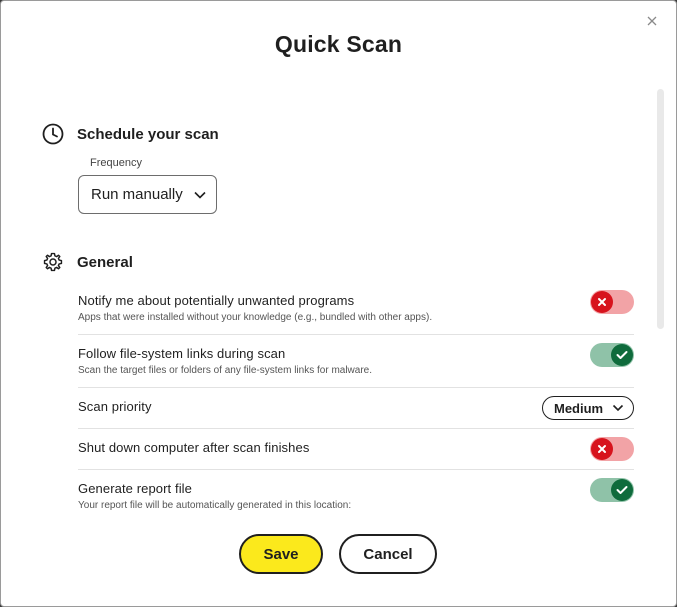 Image resolution: width=677 pixels, height=607 pixels. What do you see at coordinates (53, 262) in the screenshot?
I see `gear-icon` at bounding box center [53, 262].